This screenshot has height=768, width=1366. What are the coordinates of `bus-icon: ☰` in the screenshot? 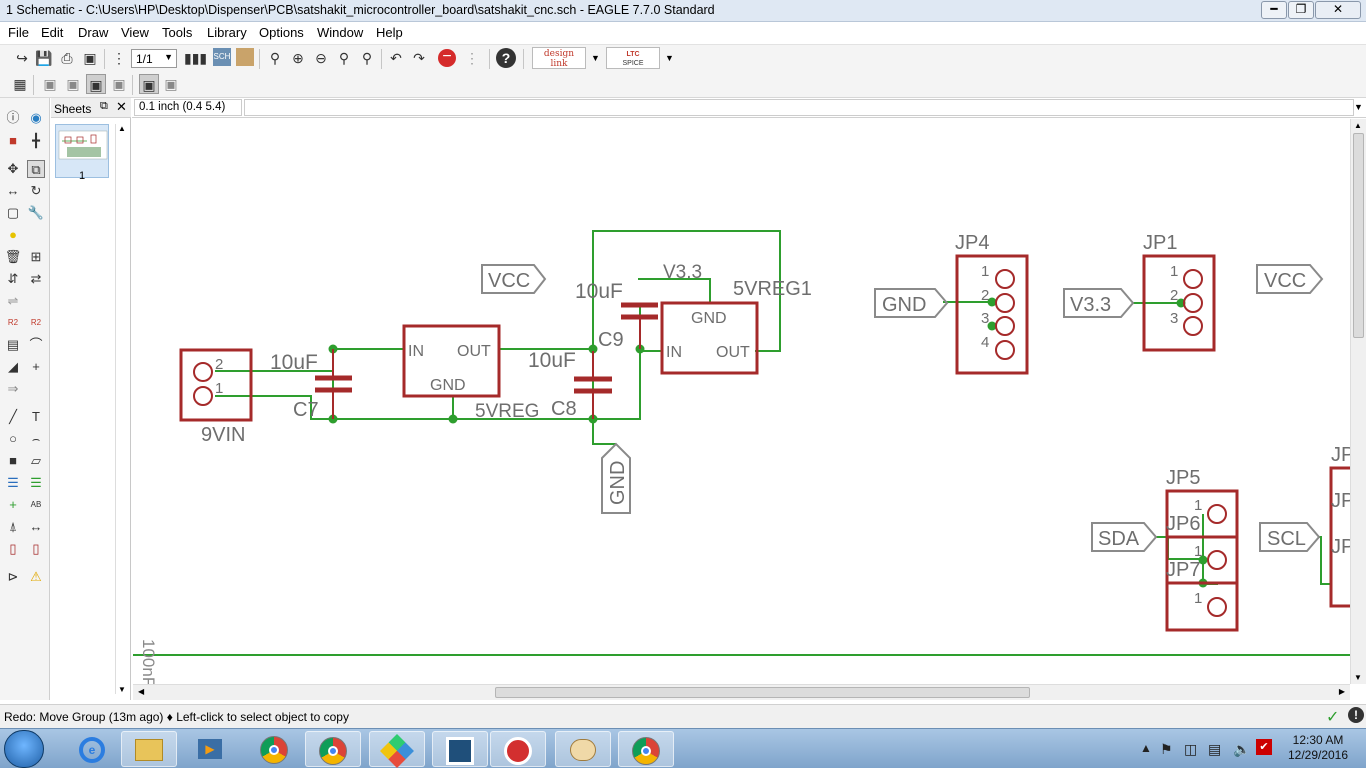 It's located at (13, 483).